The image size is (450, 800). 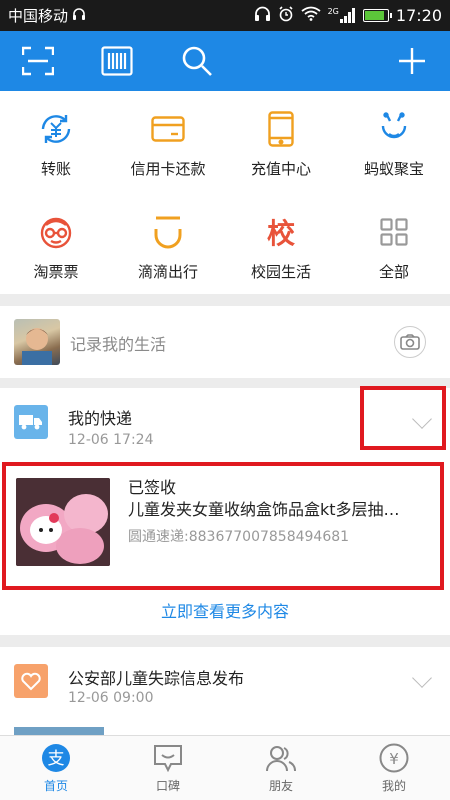 What do you see at coordinates (56, 232) in the screenshot?
I see `ticket-face-icon` at bounding box center [56, 232].